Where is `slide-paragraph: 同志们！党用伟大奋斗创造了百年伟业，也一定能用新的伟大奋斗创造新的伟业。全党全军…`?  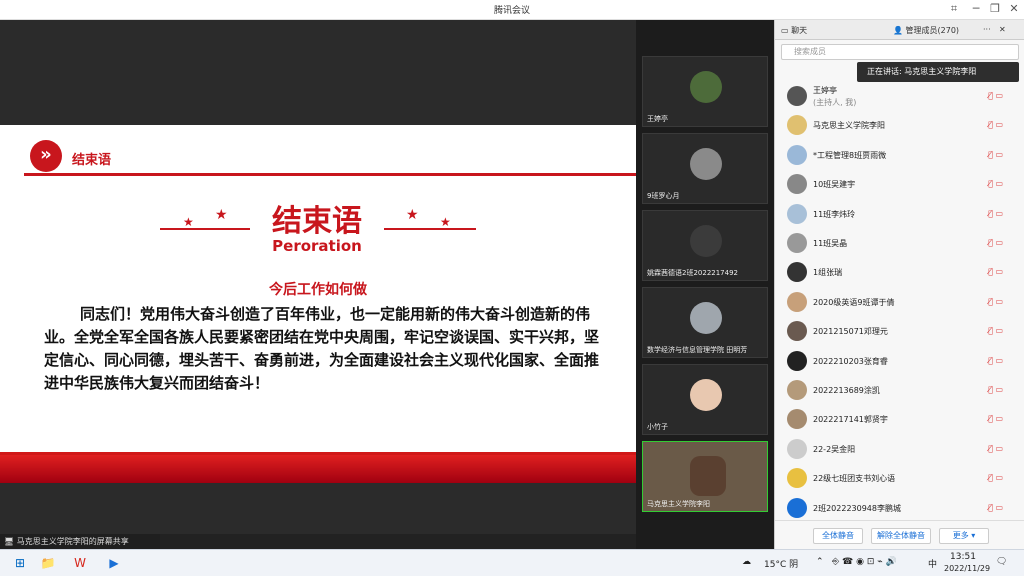
slide-paragraph: 同志们！党用伟大奋斗创造了百年伟业，也一定能用新的伟大奋斗创造新的伟业。全党全军… is located at coordinates (322, 348).